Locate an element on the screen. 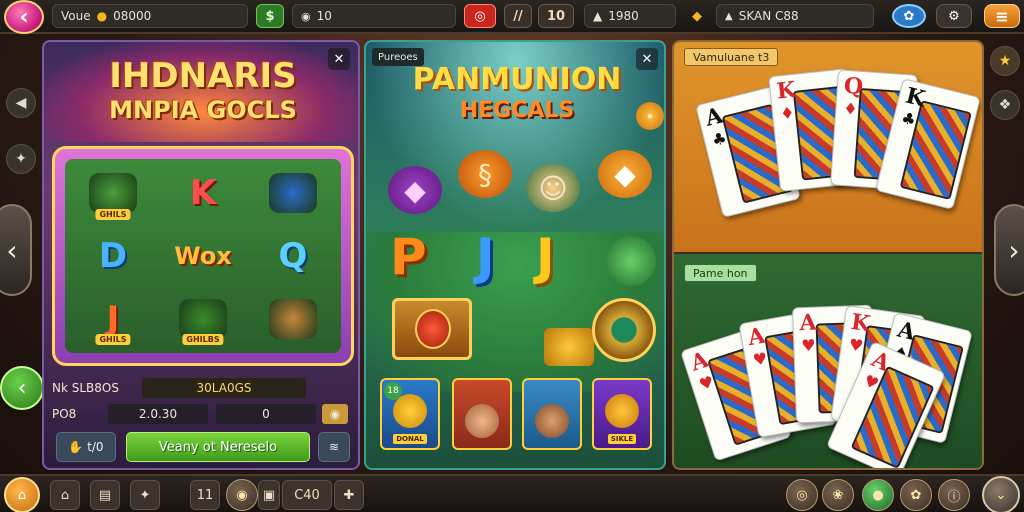  position-value: 2.0.30 is located at coordinates (158, 414).